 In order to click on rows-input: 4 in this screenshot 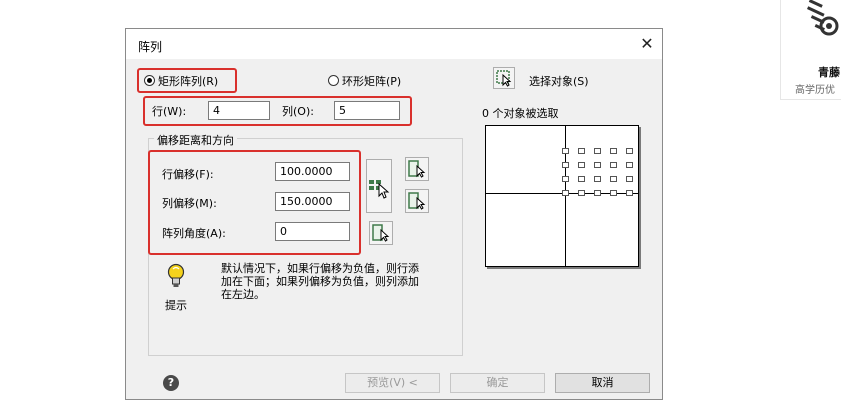, I will do `click(239, 110)`.